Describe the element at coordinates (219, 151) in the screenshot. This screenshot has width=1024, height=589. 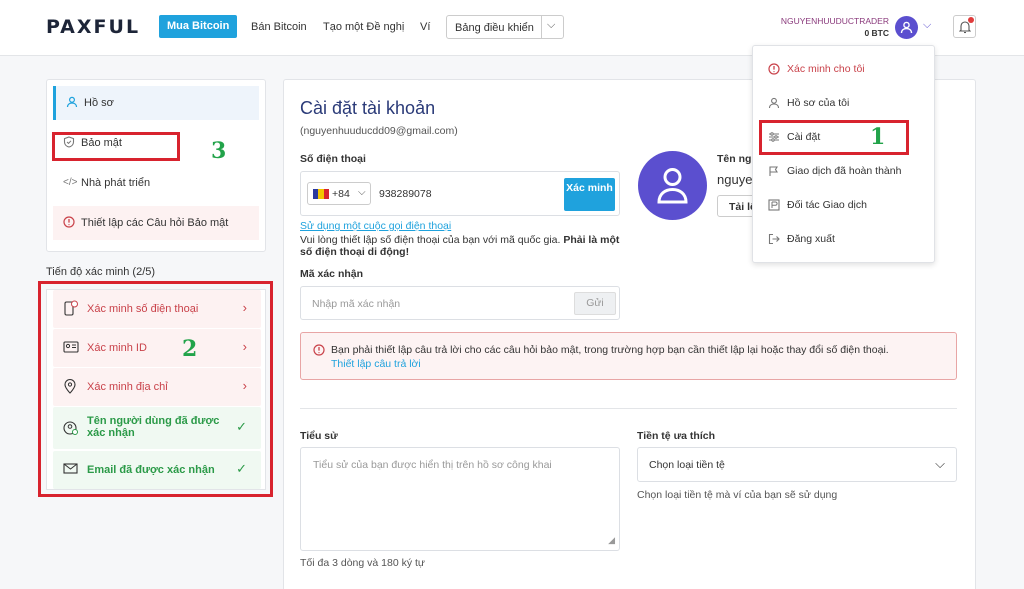
I see `annotation-number-3: 3` at that location.